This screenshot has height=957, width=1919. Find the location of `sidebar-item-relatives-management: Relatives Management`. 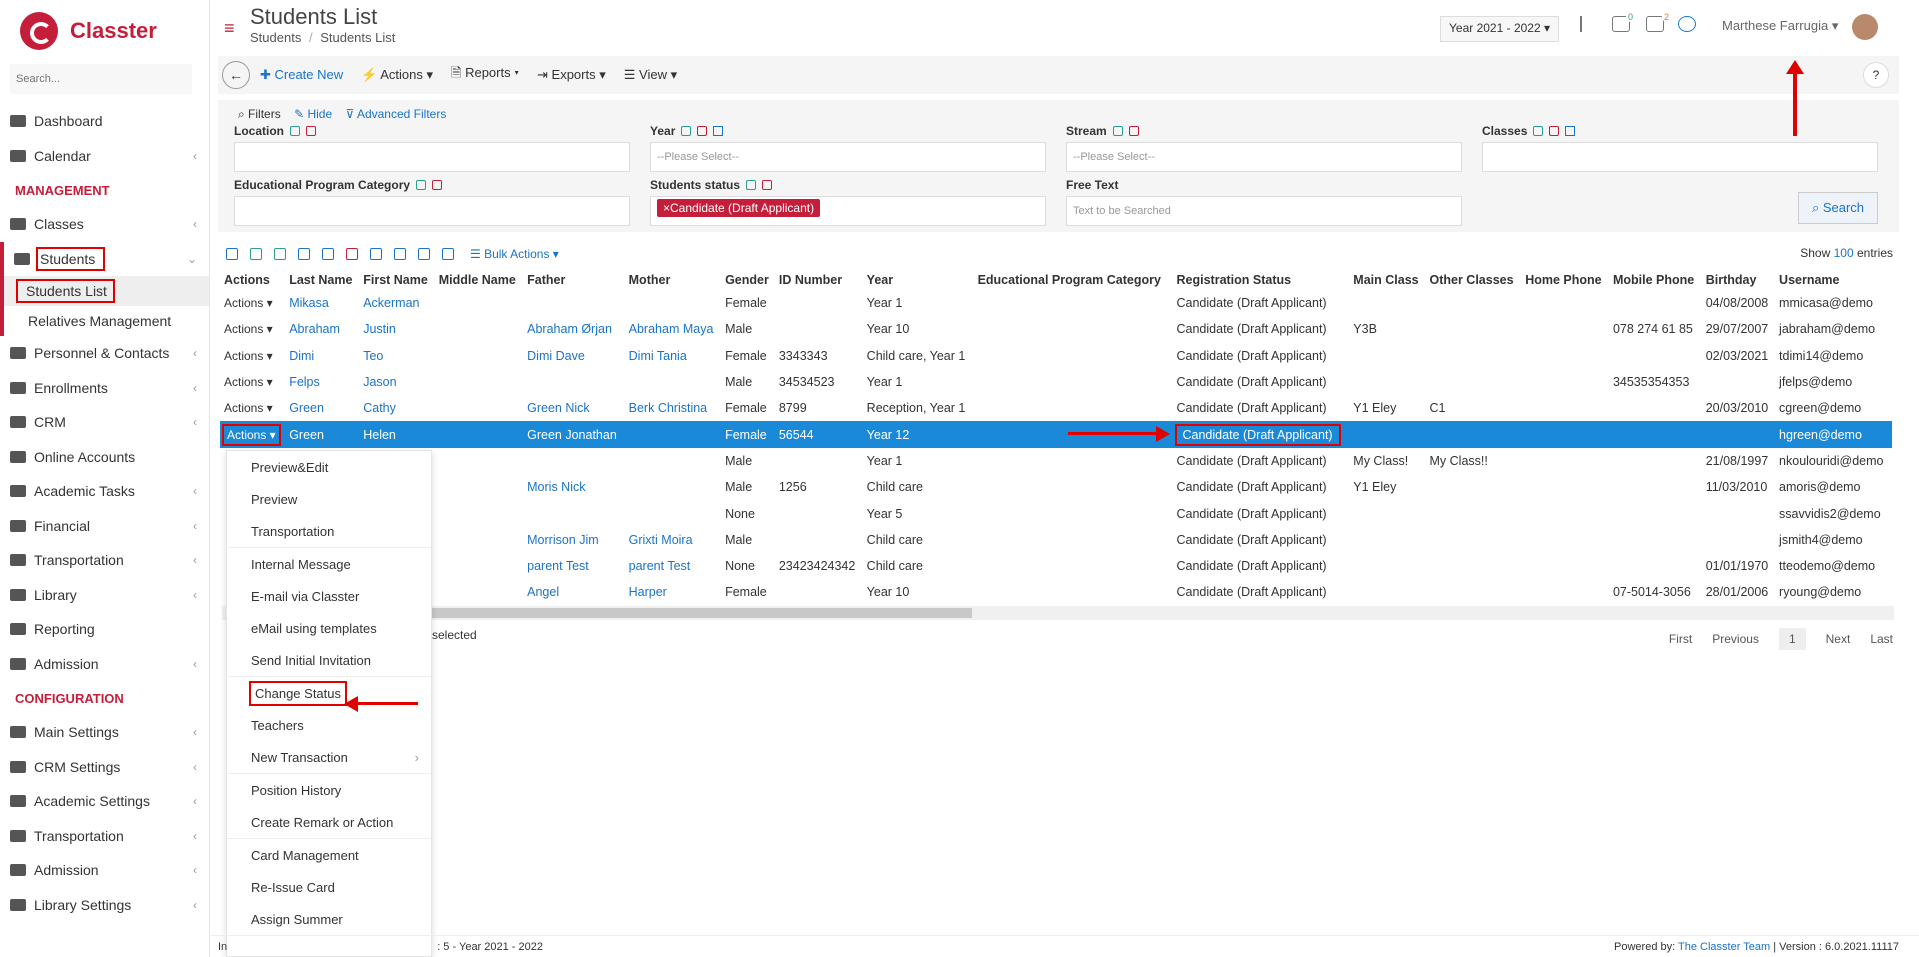

sidebar-item-relatives-management: Relatives Management is located at coordinates (104, 321).